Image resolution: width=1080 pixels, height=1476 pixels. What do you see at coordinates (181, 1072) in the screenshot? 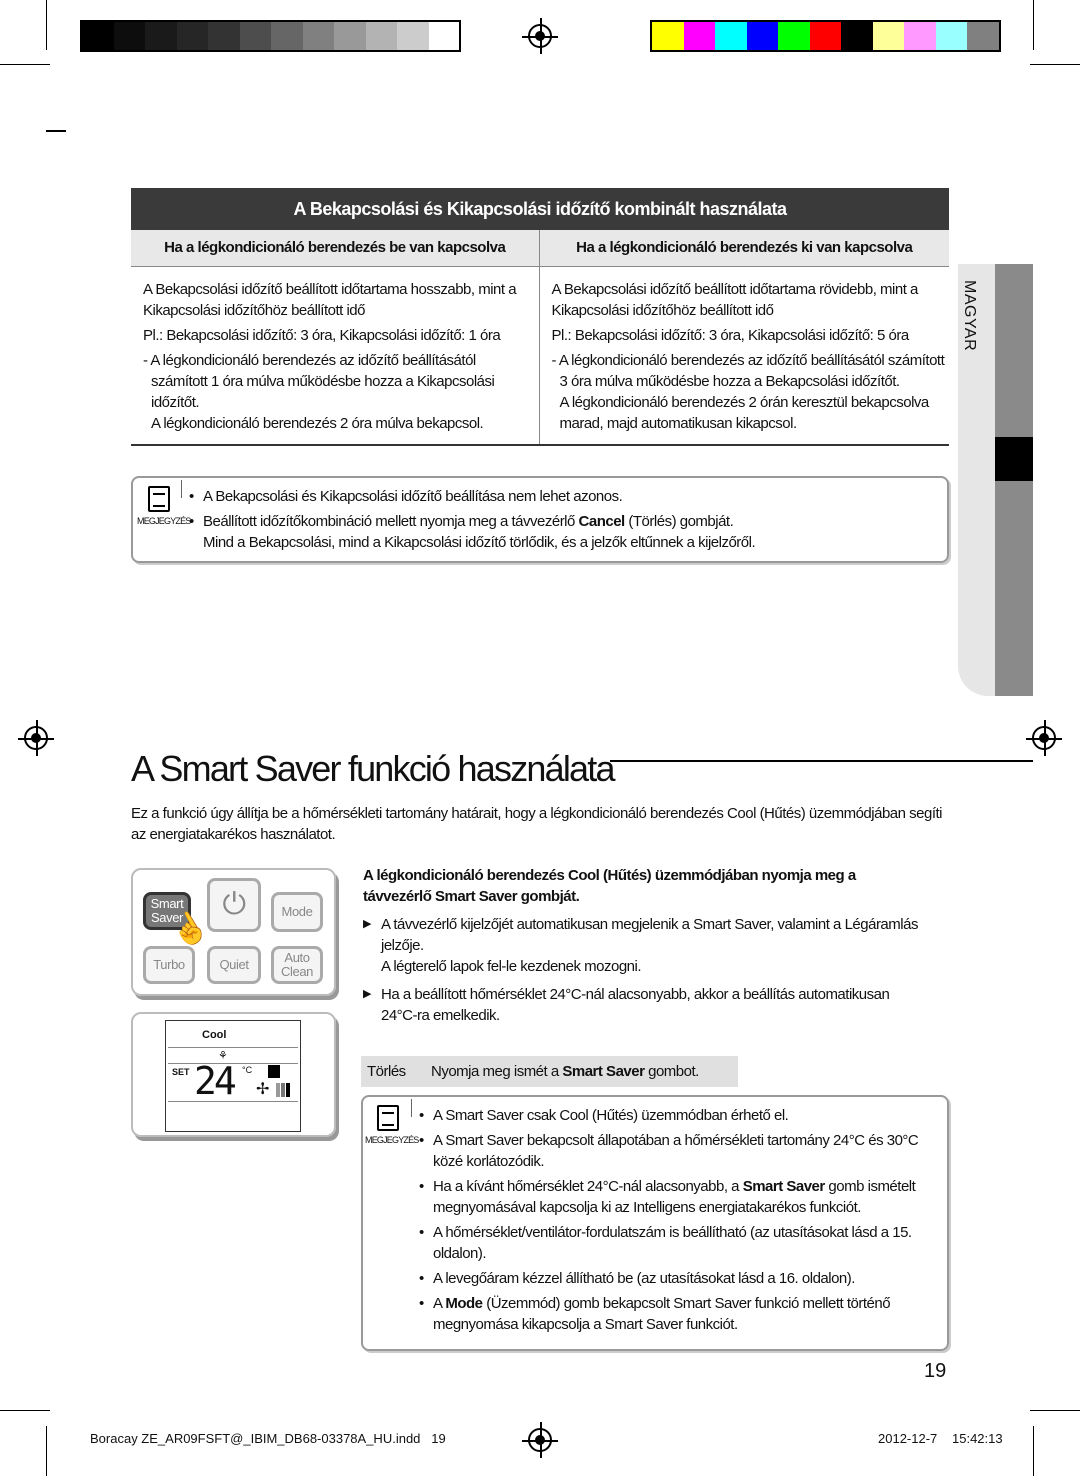
I see `display-set: SET` at bounding box center [181, 1072].